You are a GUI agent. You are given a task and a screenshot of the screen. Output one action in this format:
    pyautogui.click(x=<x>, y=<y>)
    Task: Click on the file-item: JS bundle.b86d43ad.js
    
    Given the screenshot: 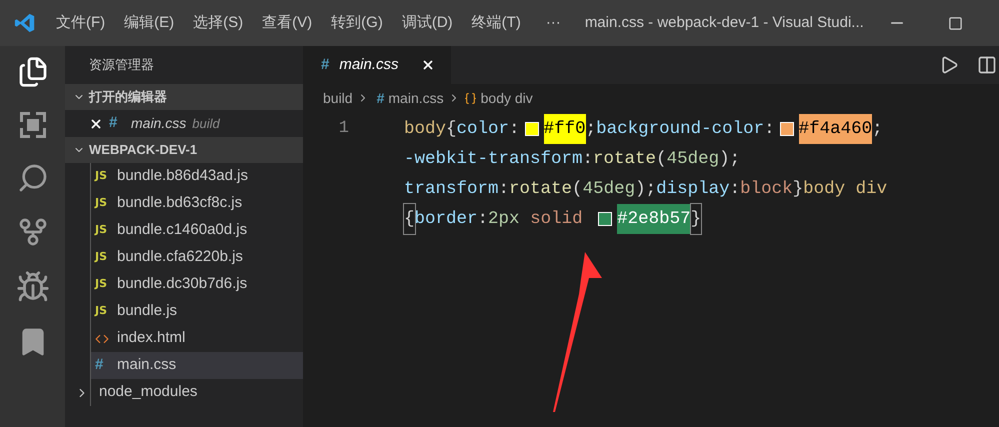 What is the action you would take?
    pyautogui.click(x=197, y=176)
    